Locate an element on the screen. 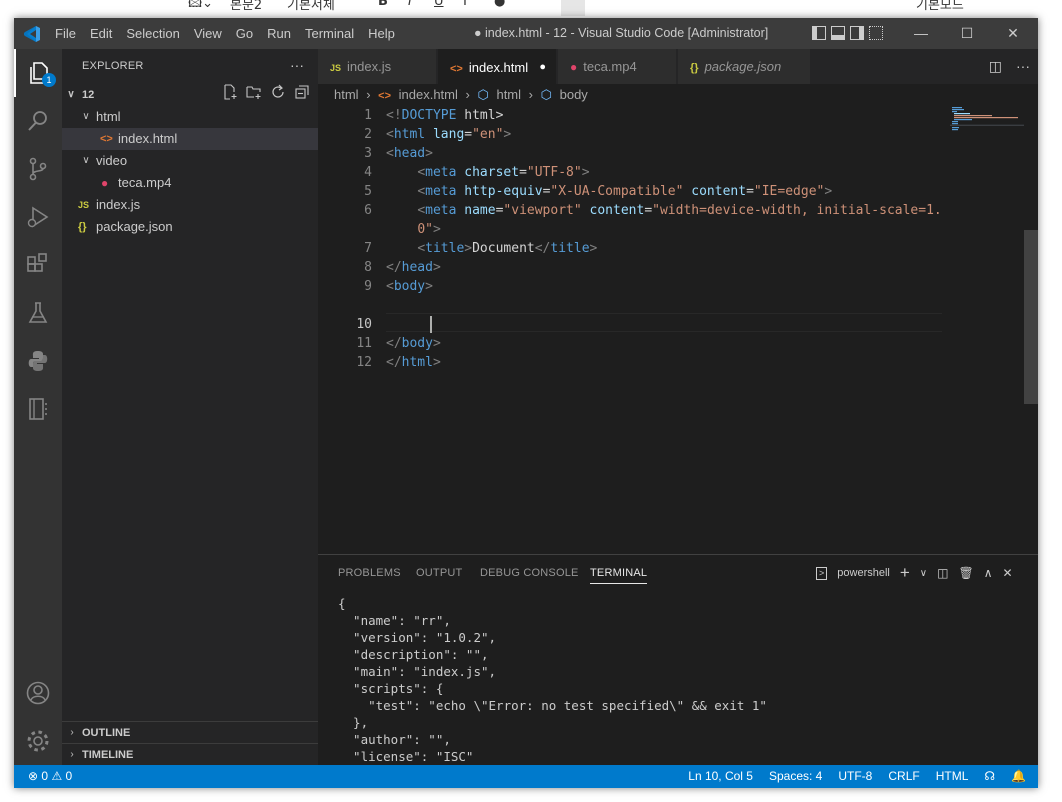 Image resolution: width=1062 pixels, height=802 pixels. breadcrumb-symbol-body: body is located at coordinates (574, 94).